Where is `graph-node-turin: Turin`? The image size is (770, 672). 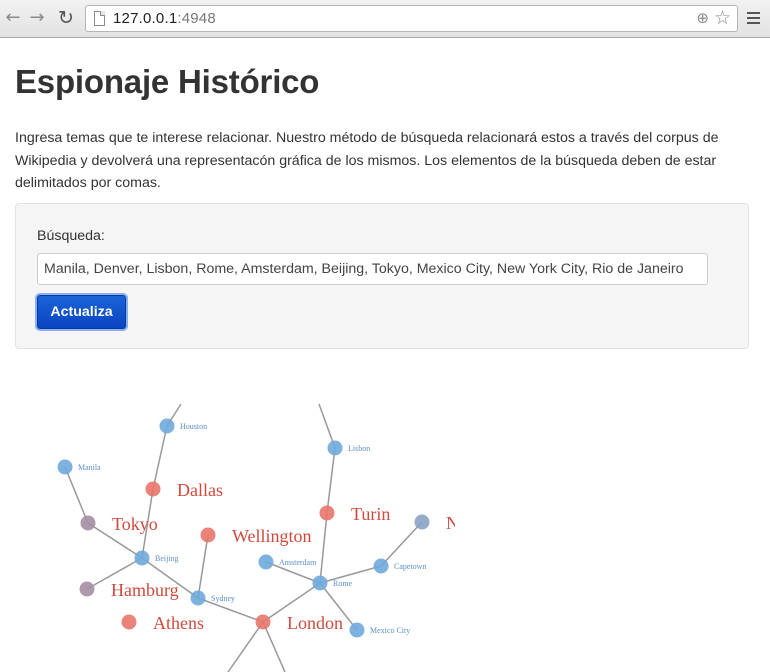 graph-node-turin: Turin is located at coordinates (355, 514).